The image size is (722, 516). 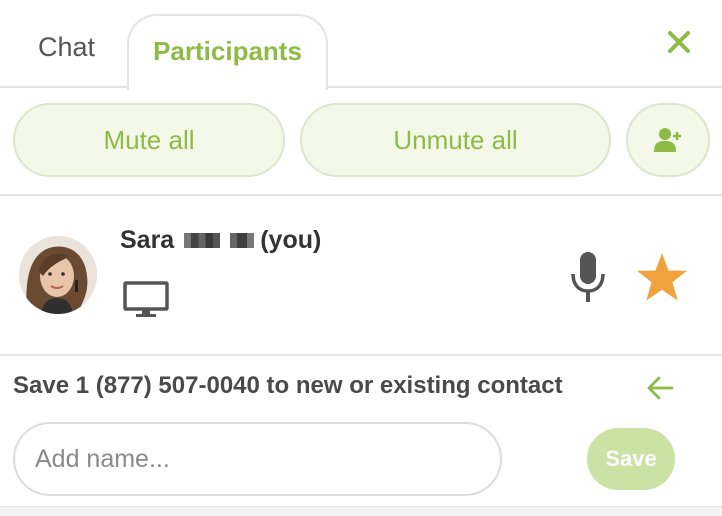 I want to click on desktop-icon, so click(x=146, y=299).